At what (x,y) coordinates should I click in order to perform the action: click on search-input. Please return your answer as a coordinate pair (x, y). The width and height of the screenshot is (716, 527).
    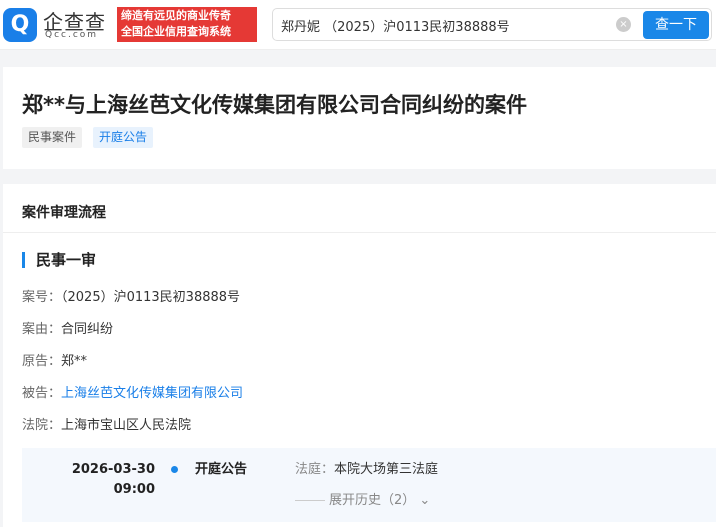
    Looking at the image, I should click on (441, 25).